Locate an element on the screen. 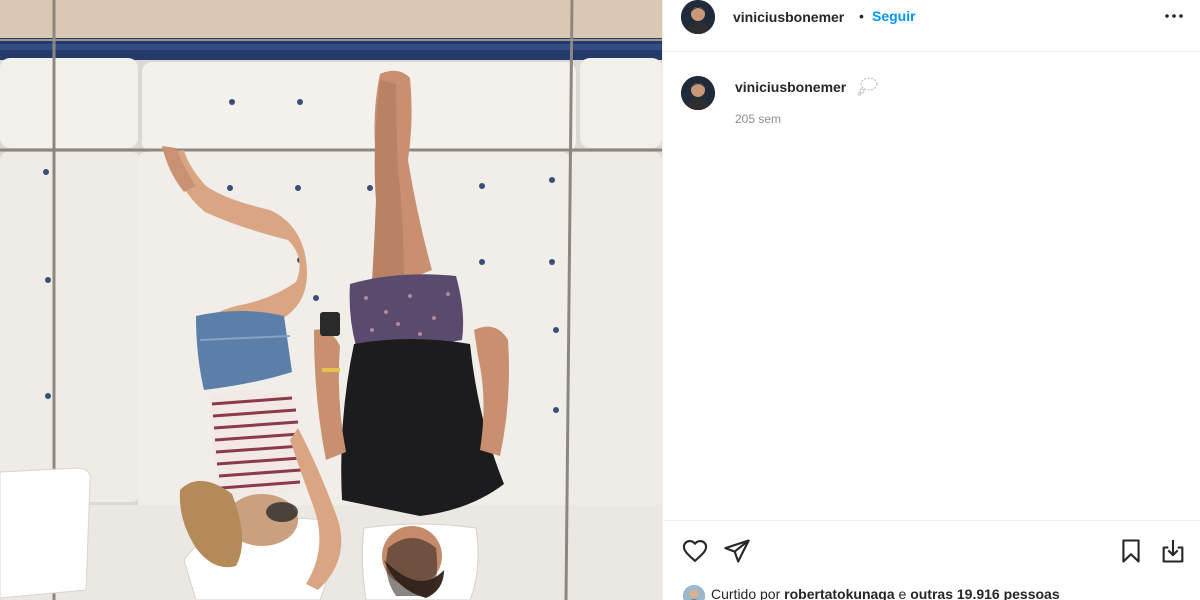 This screenshot has width=1200, height=600. follow-button: Seguir is located at coordinates (894, 16).